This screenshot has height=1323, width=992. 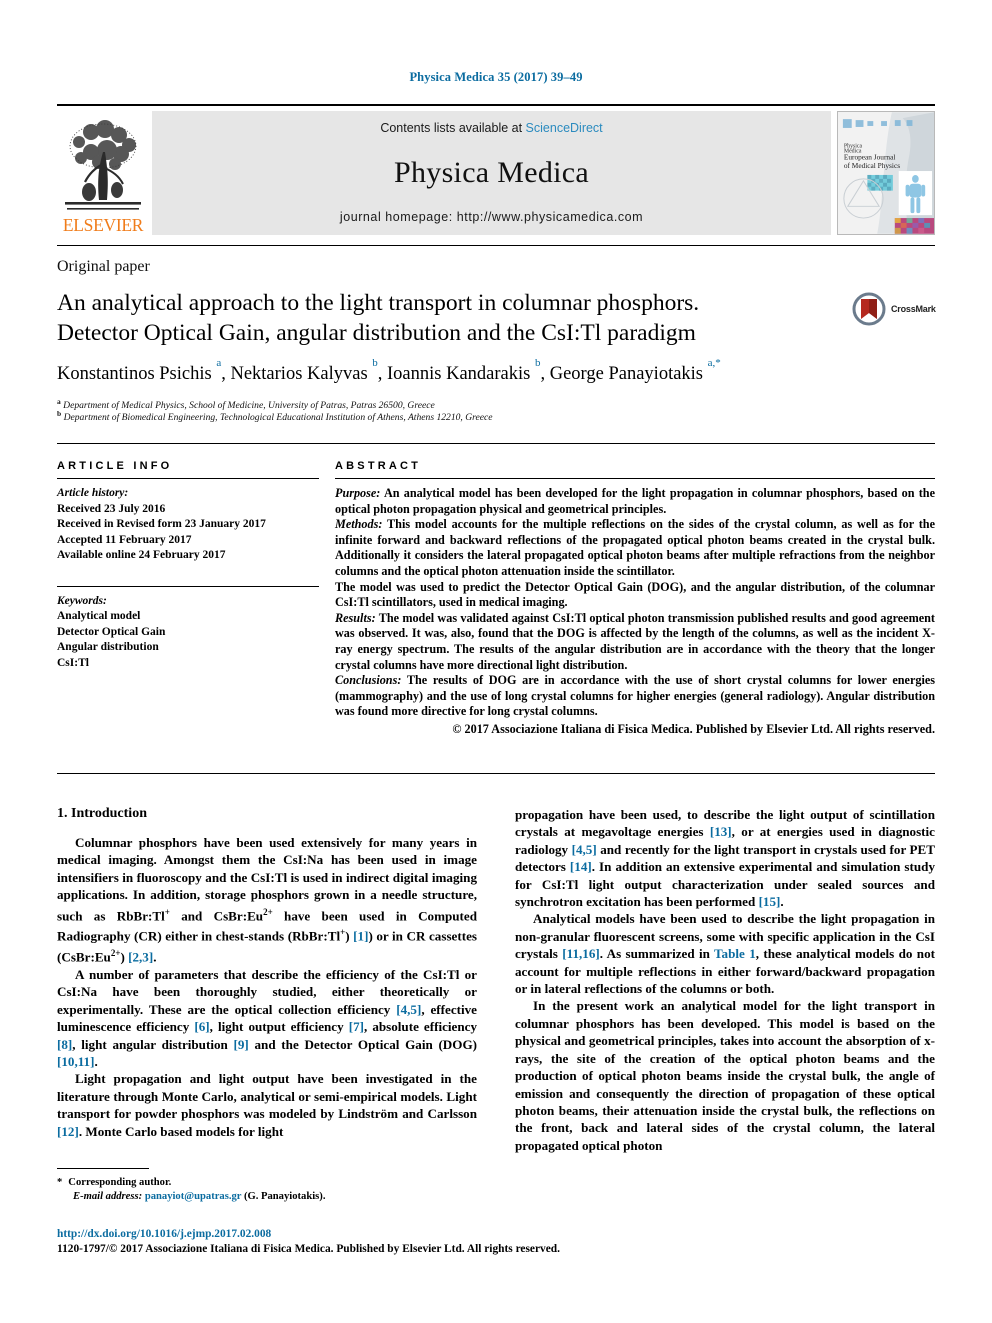 What do you see at coordinates (241, 1044) in the screenshot?
I see `citation-ref: [9]` at bounding box center [241, 1044].